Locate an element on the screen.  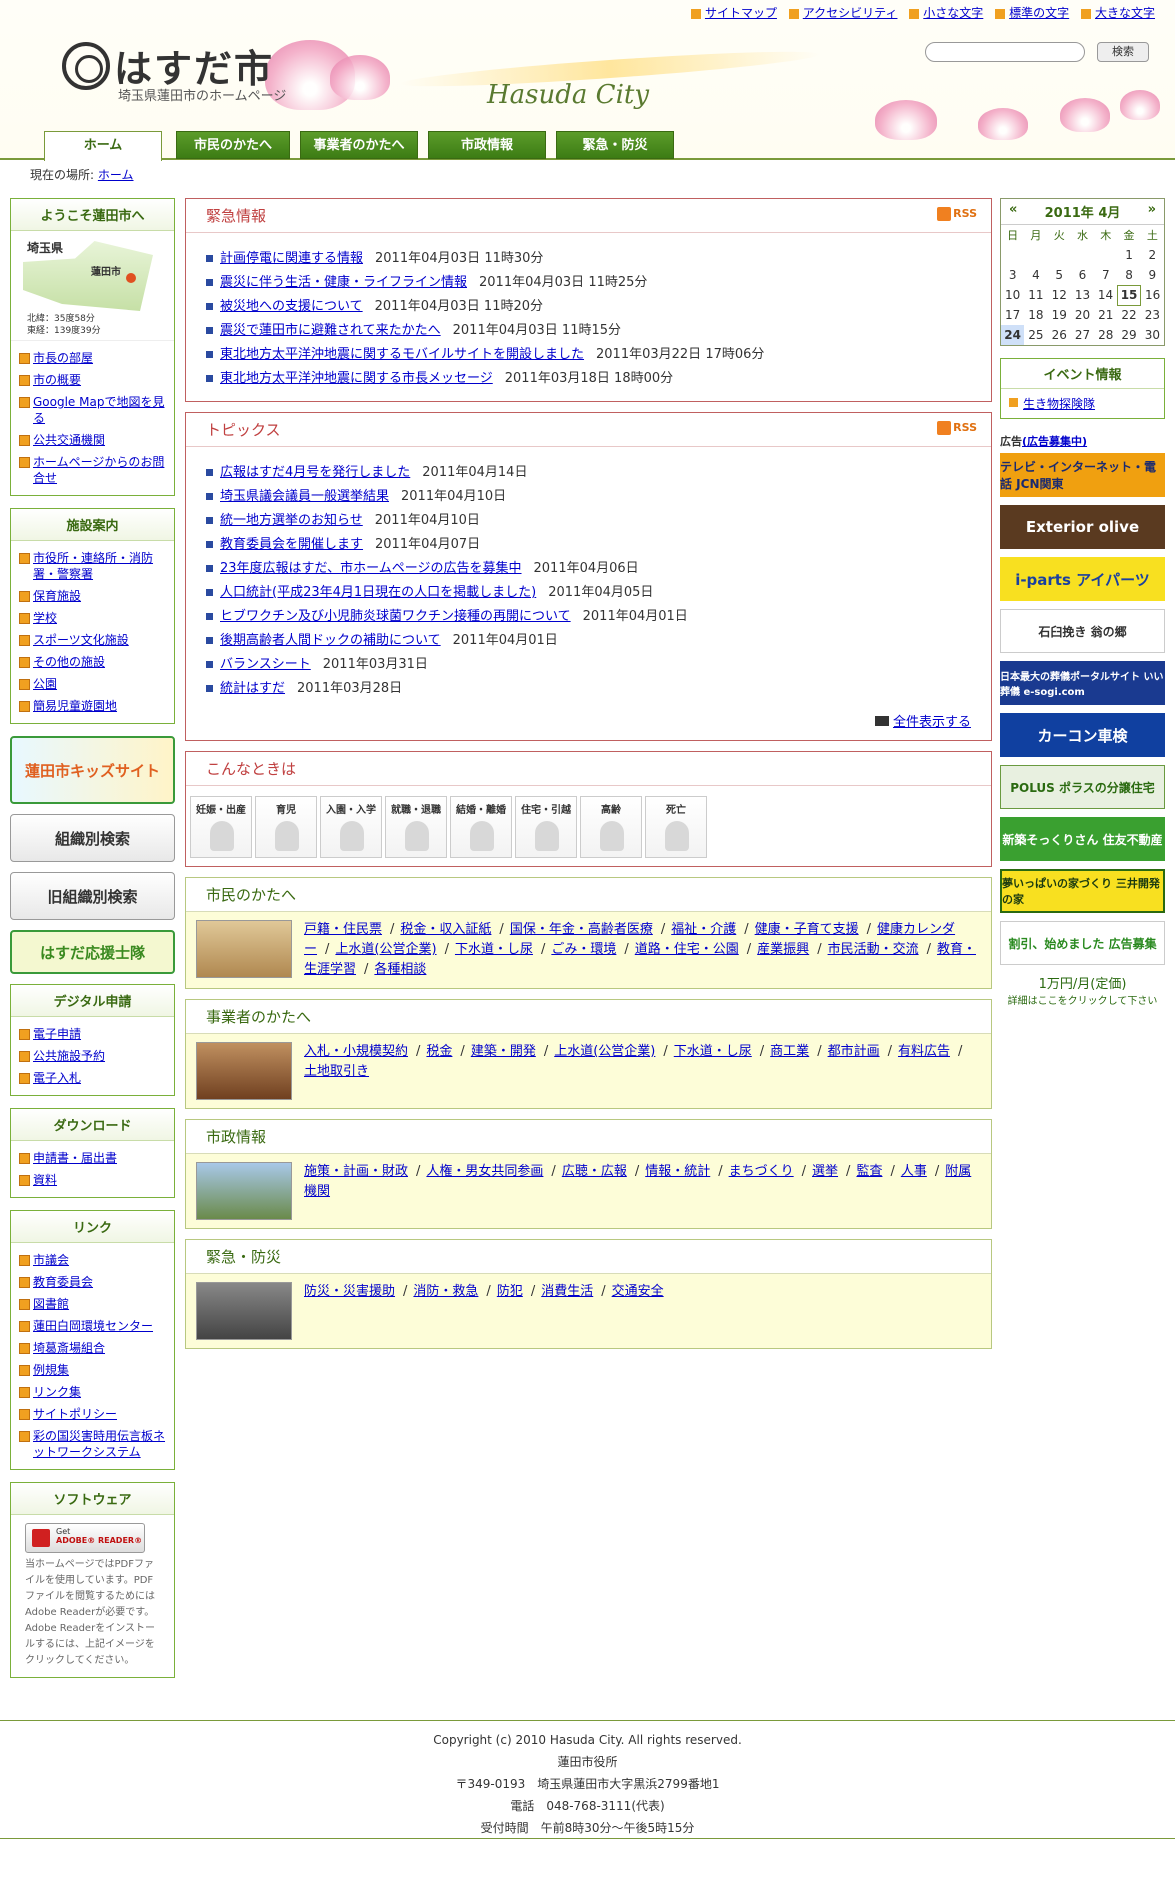
tab-municipal: 市政情報 is located at coordinates (487, 145).